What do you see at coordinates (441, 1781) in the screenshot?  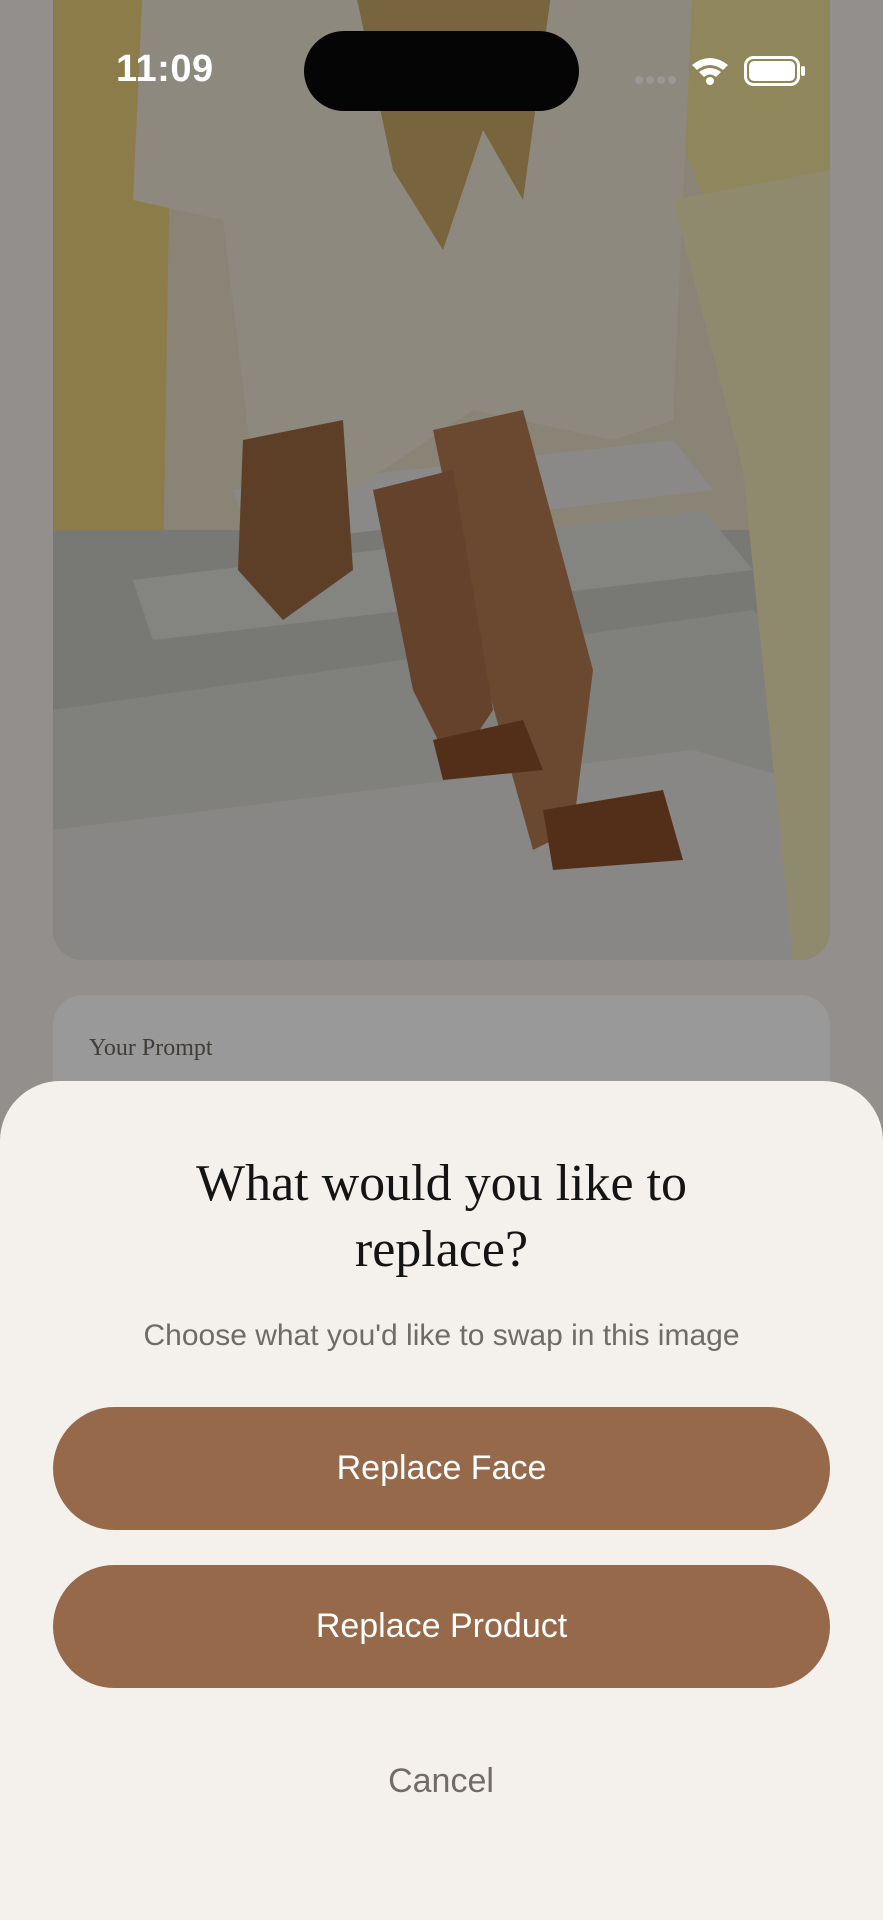 I see `cancel-button: Cancel` at bounding box center [441, 1781].